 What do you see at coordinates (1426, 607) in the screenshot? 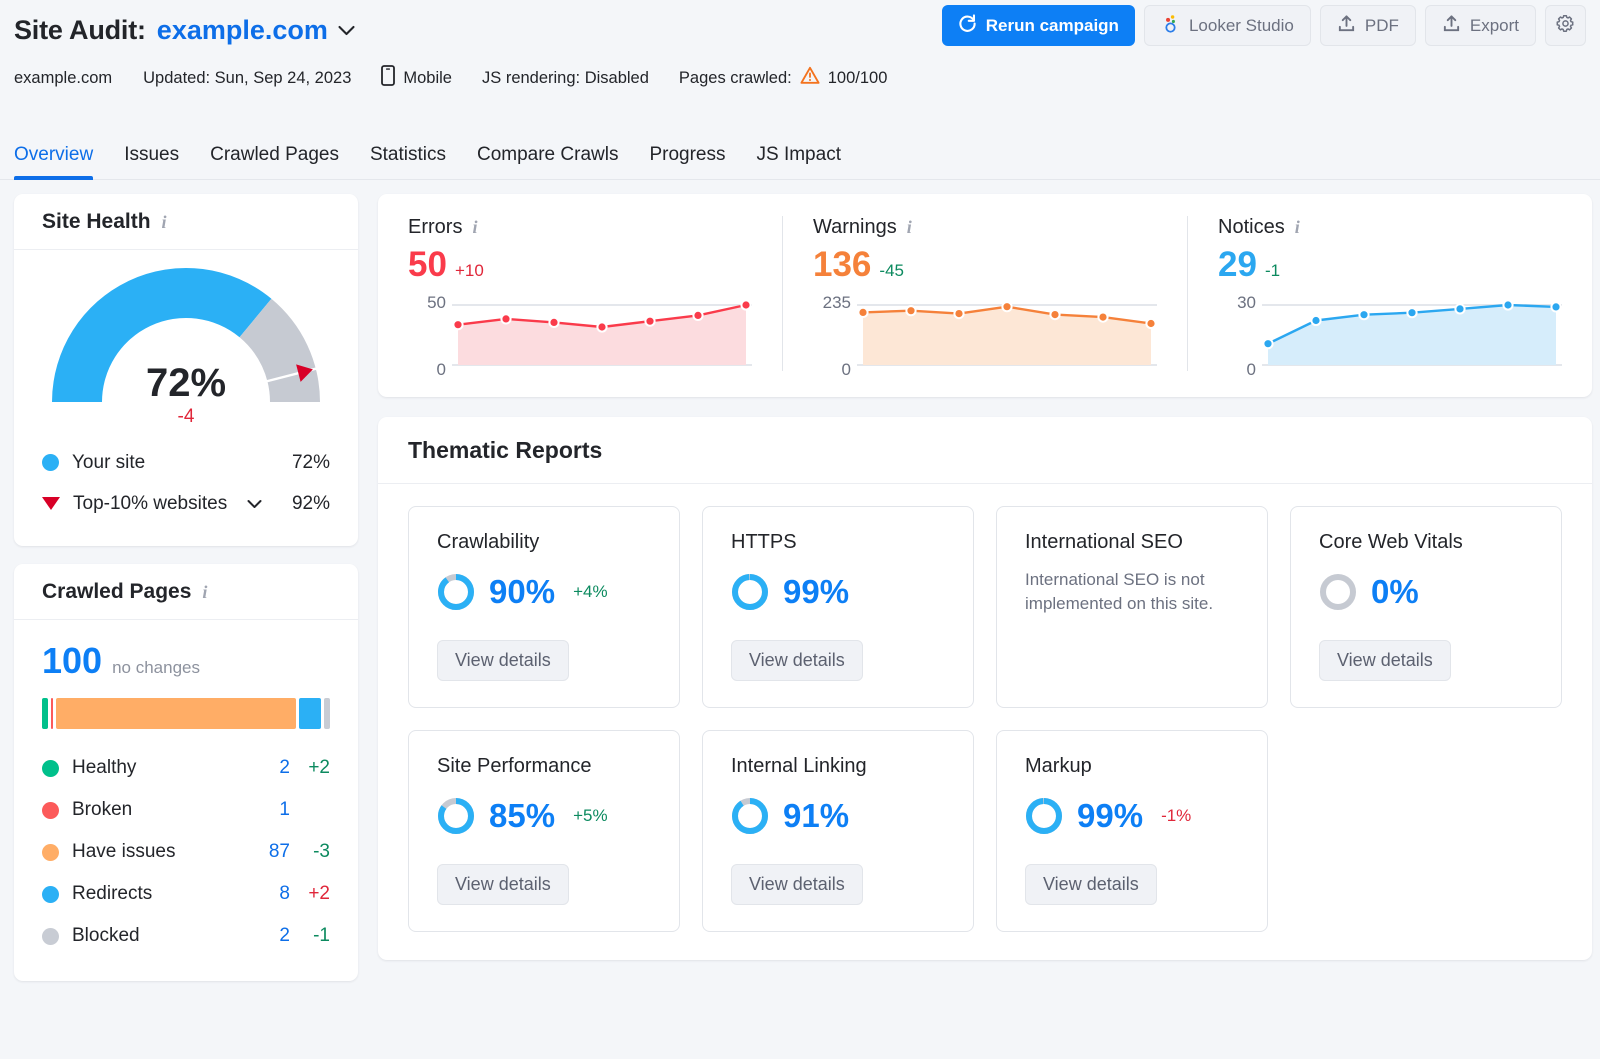
I see `thematic-card-core-web-vitals: Core Web Vitals 0% View details` at bounding box center [1426, 607].